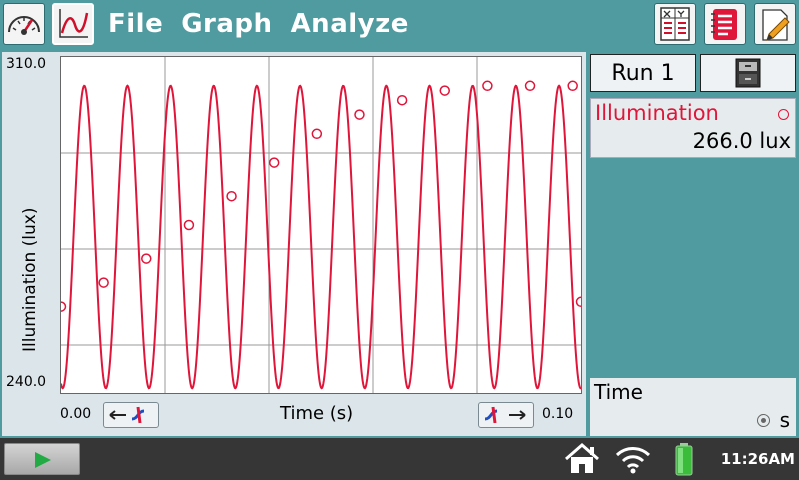 The image size is (799, 480). What do you see at coordinates (725, 24) in the screenshot?
I see `notes-icon` at bounding box center [725, 24].